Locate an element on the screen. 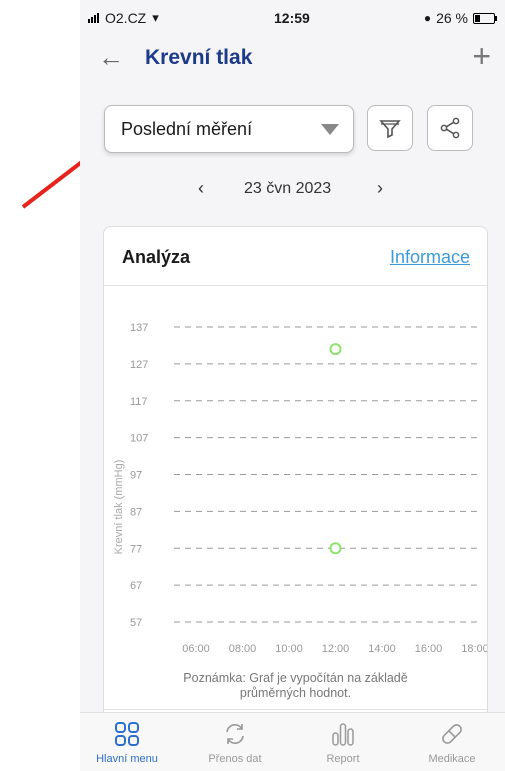  tab-report: Report is located at coordinates (343, 742).